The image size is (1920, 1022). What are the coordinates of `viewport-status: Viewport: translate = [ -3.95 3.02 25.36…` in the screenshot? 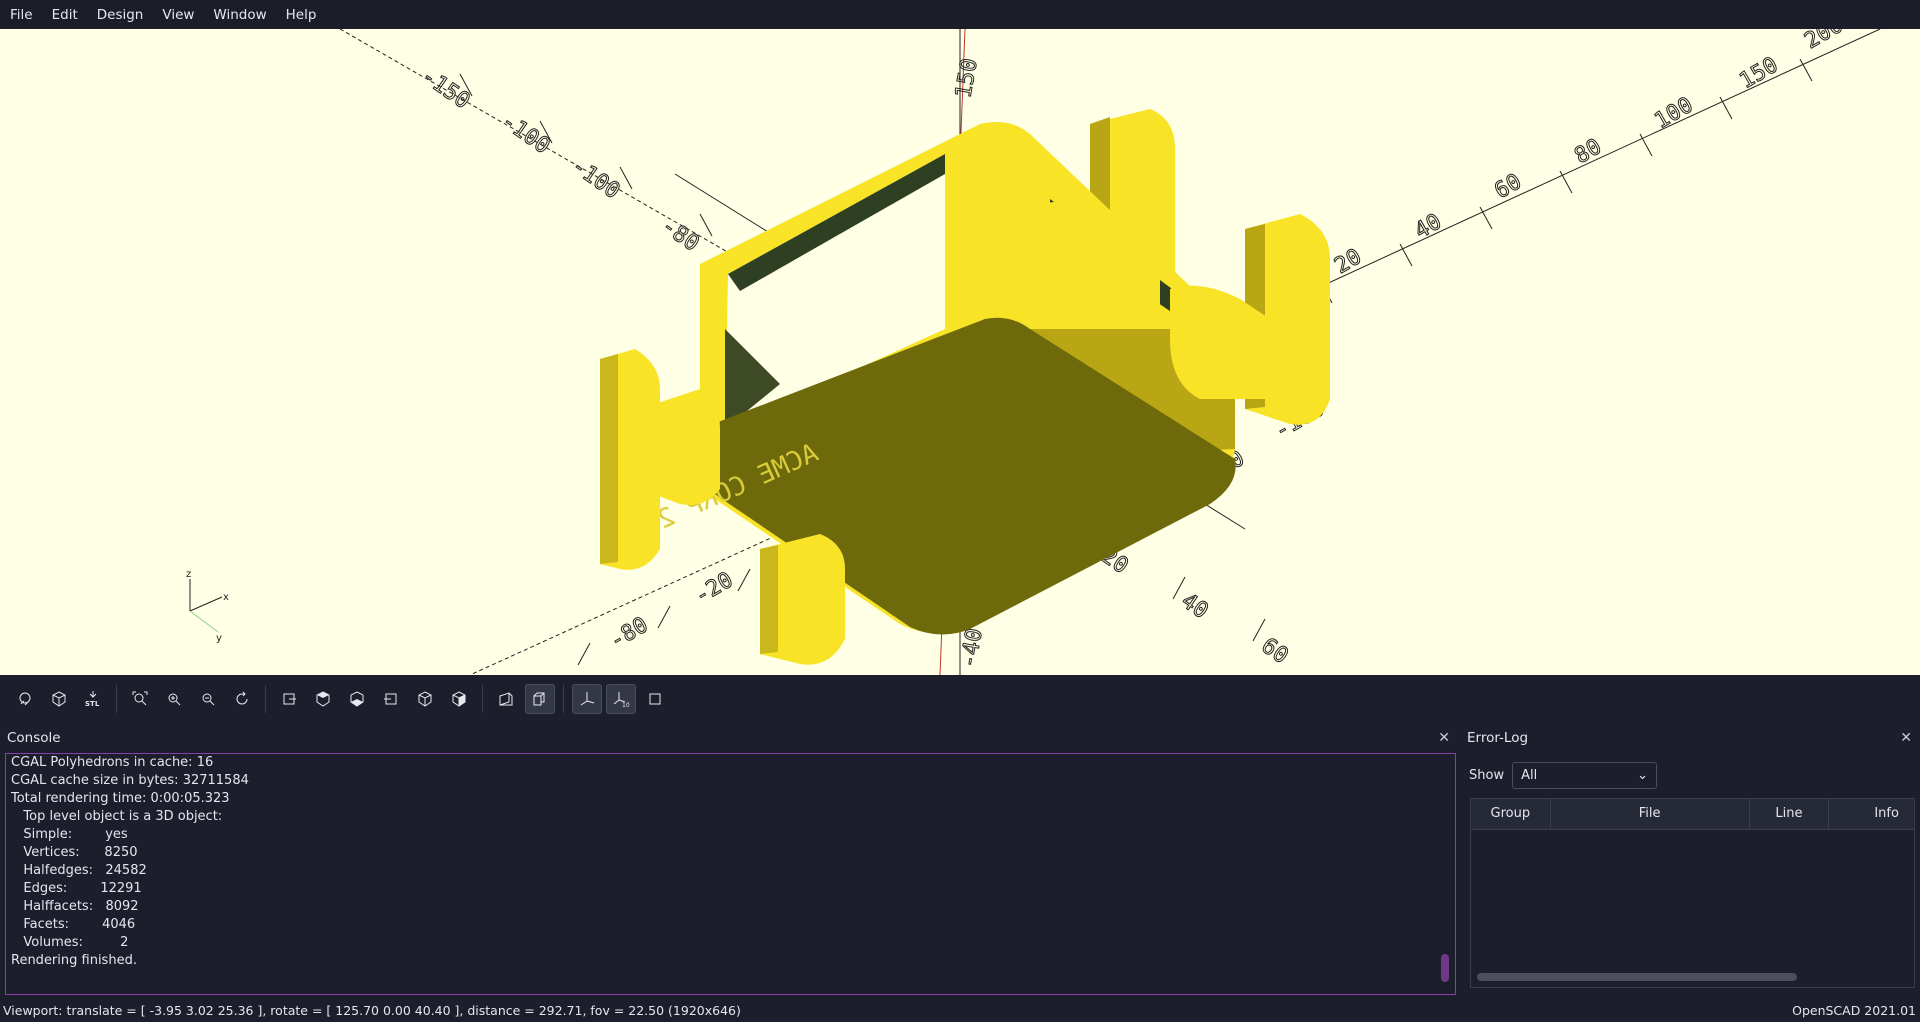 It's located at (372, 1010).